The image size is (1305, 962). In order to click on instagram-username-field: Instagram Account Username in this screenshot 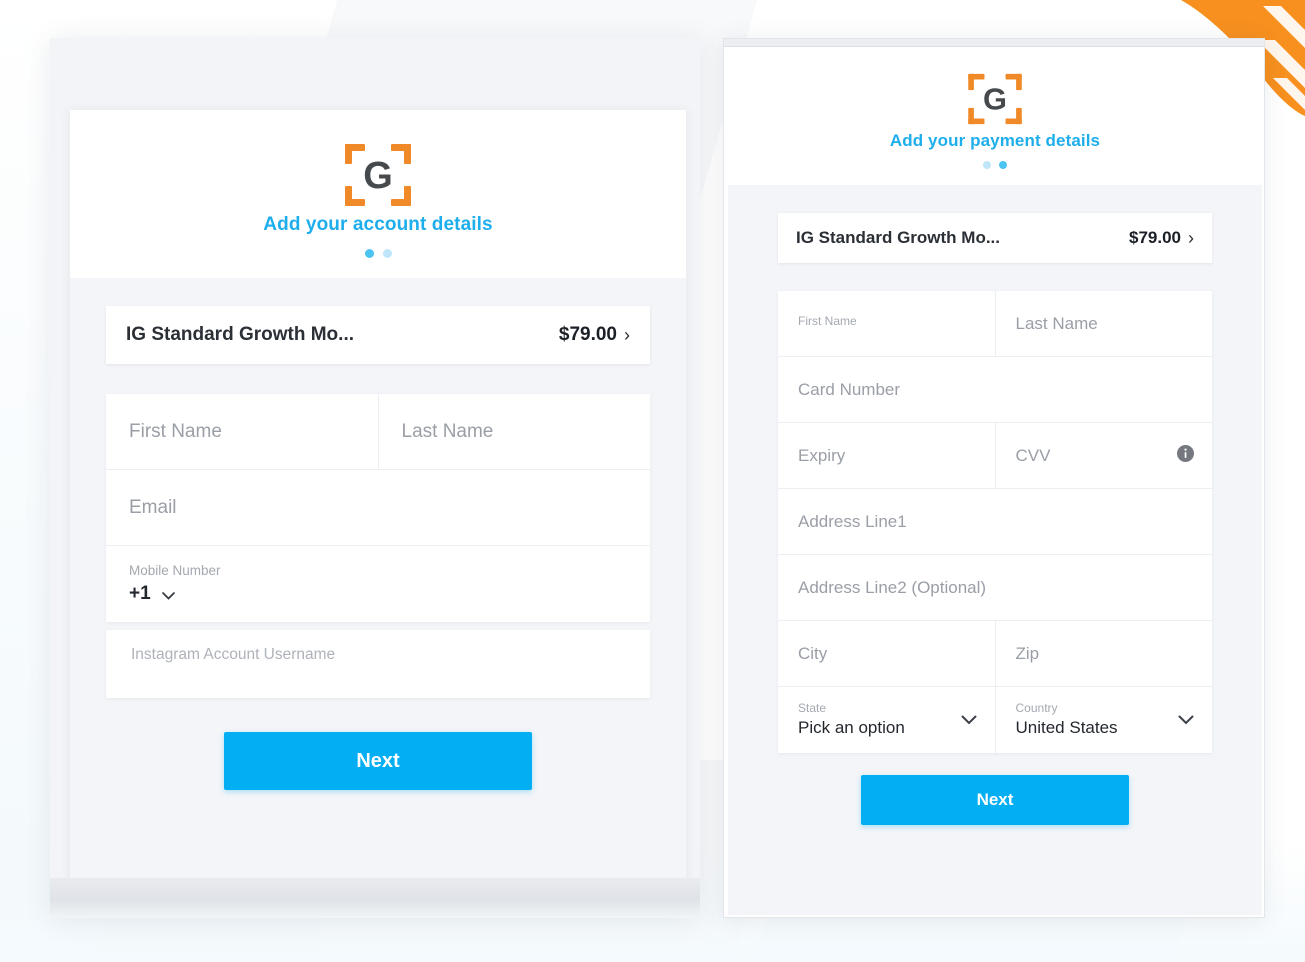, I will do `click(378, 664)`.